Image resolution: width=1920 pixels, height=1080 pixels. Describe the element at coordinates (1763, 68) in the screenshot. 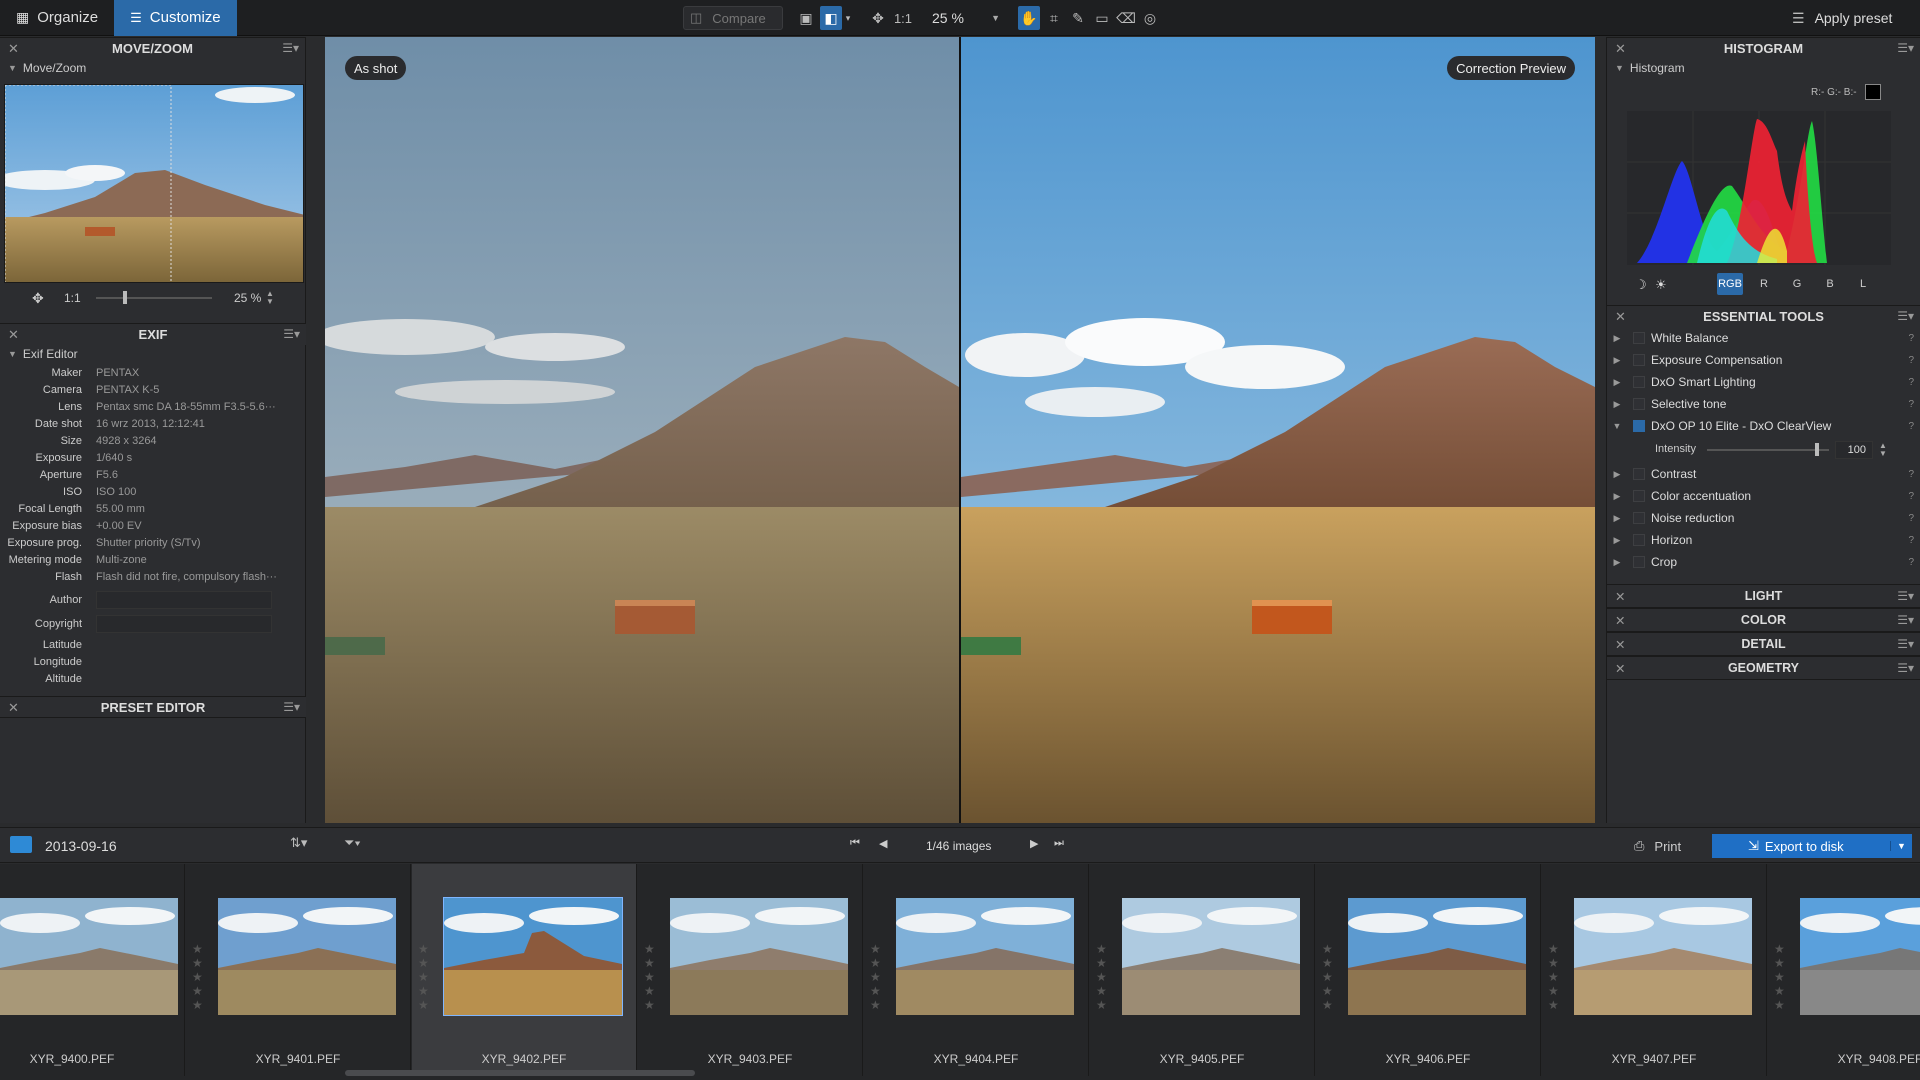

I see `histogram-subheader: ▼ Histogram` at that location.